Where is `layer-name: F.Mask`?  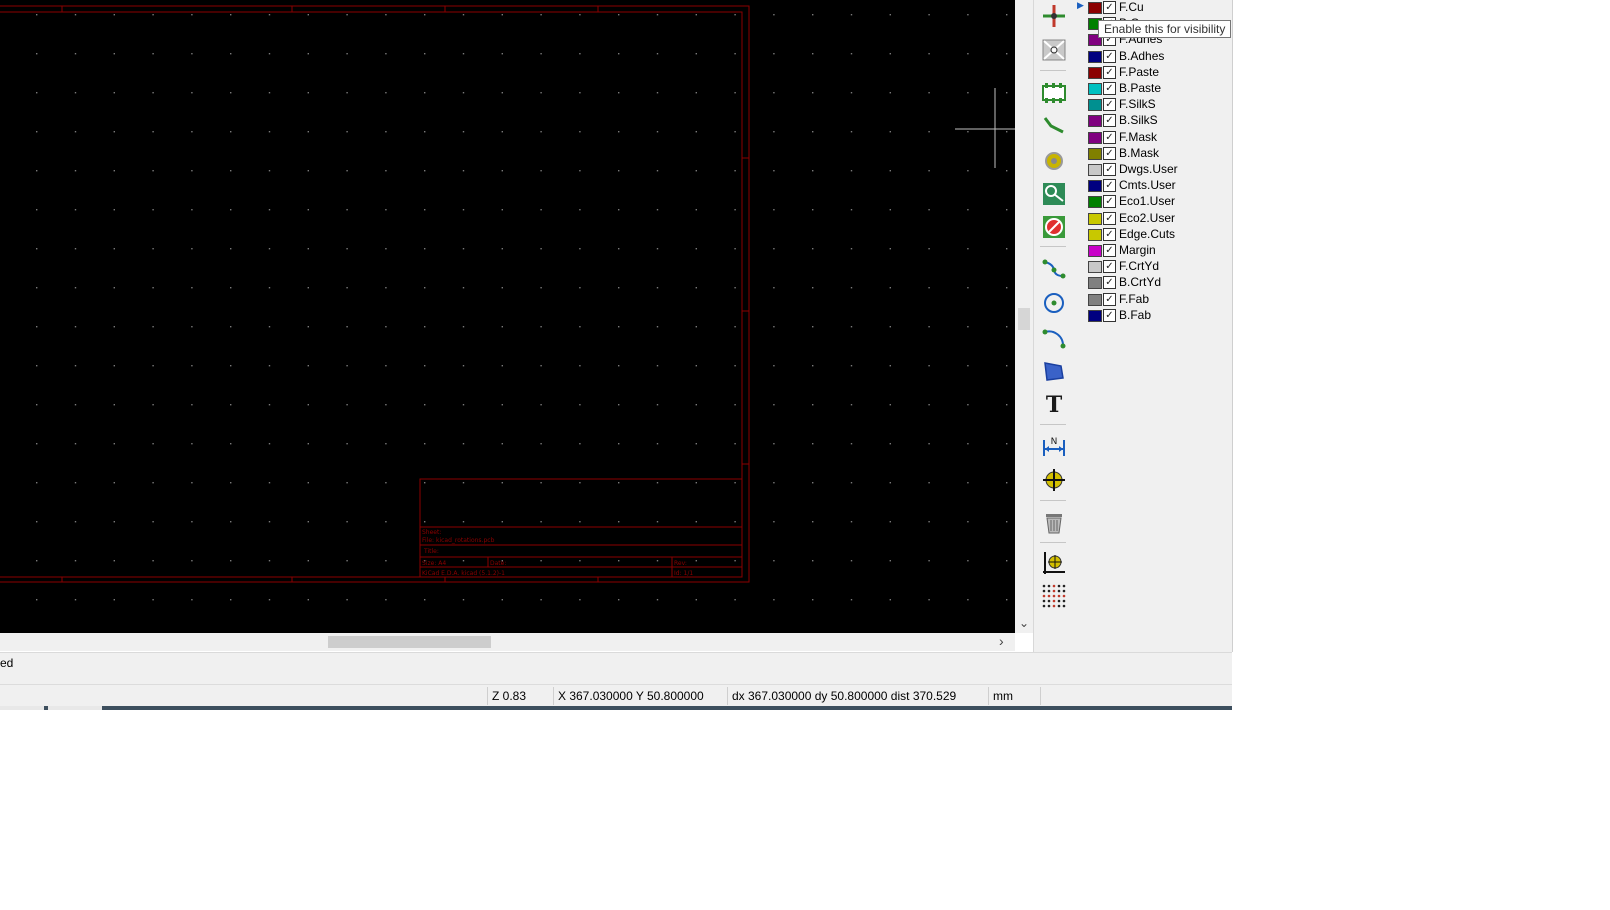
layer-name: F.Mask is located at coordinates (1138, 137).